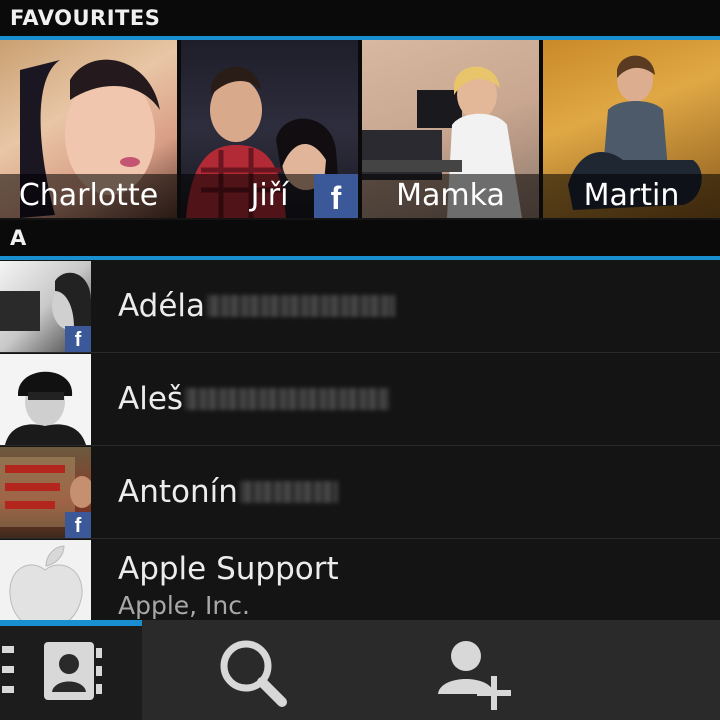 The width and height of the screenshot is (720, 720). I want to click on favourite-name: Mamka, so click(450, 196).